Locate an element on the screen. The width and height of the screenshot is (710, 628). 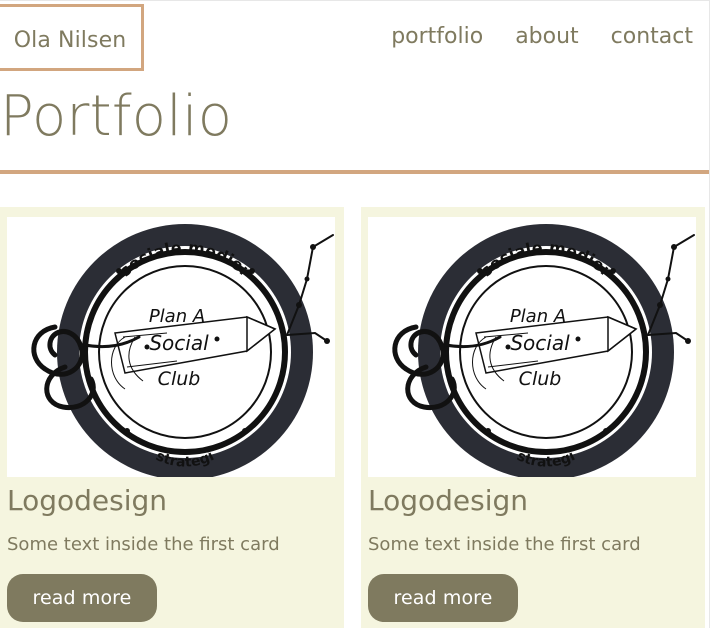
site-logo: Ola Nilsen is located at coordinates (72, 37).